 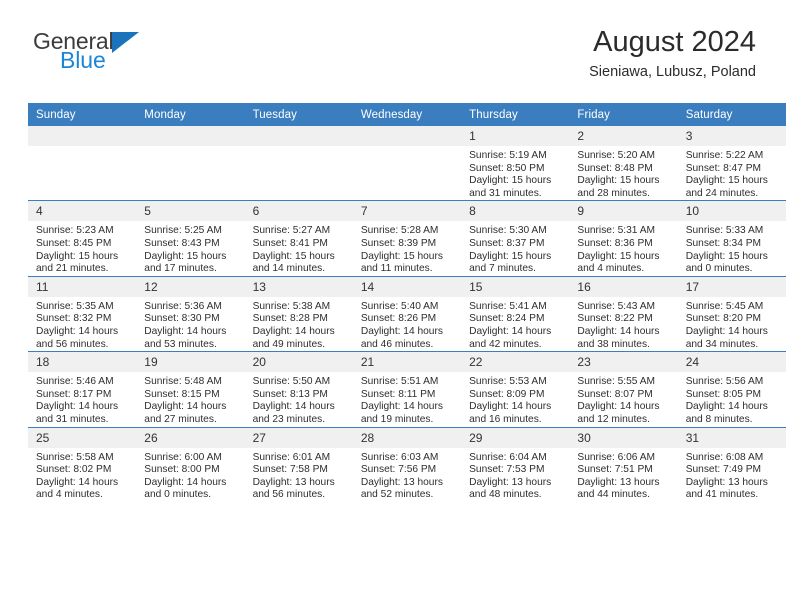 What do you see at coordinates (616, 457) in the screenshot?
I see `sunrise-text: Sunrise: 6:06 AM` at bounding box center [616, 457].